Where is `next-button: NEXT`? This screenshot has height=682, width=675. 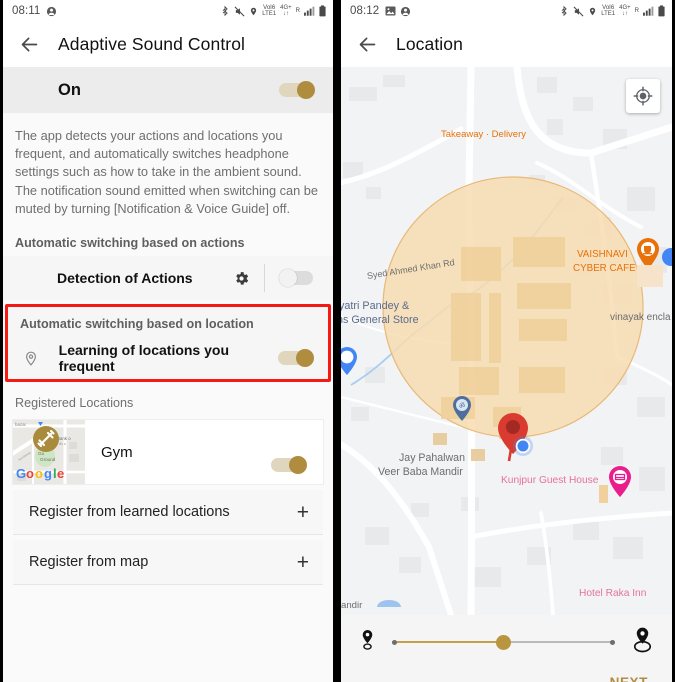
next-button: NEXT is located at coordinates (629, 678).